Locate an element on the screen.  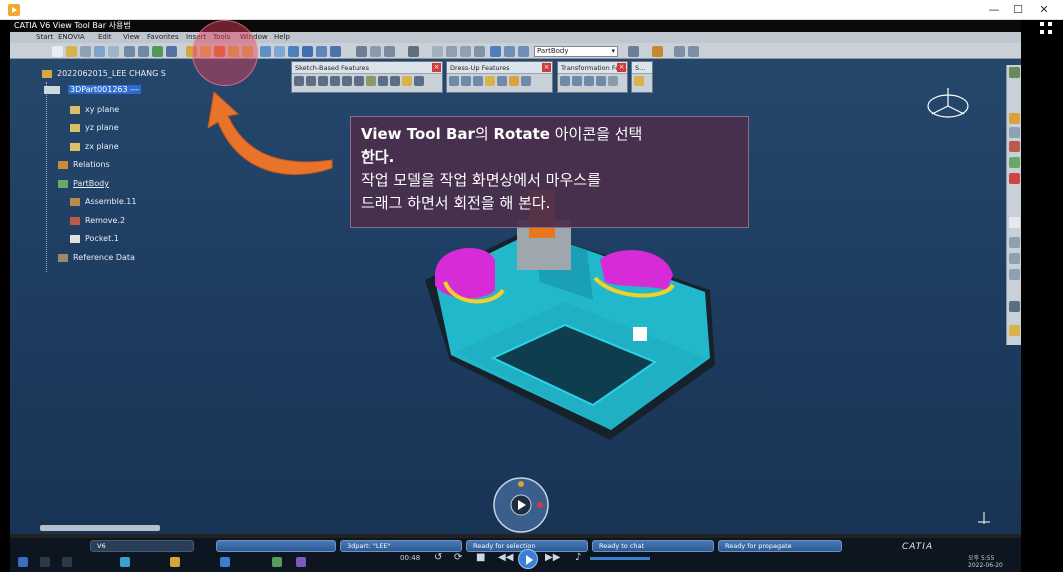
tree-item-partbody: PartBody is located at coordinates (83, 183).